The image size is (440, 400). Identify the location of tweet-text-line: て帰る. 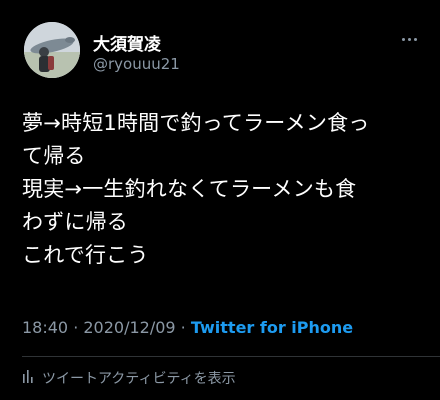
(54, 156).